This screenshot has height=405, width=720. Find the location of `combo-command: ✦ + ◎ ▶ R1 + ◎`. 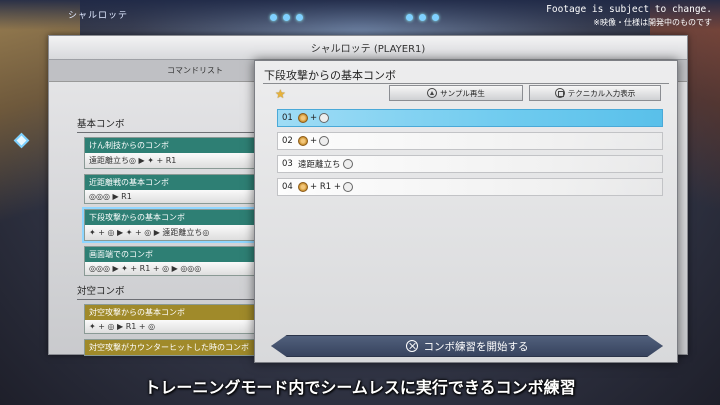

combo-command: ✦ + ◎ ▶ R1 + ◎ is located at coordinates (182, 326).